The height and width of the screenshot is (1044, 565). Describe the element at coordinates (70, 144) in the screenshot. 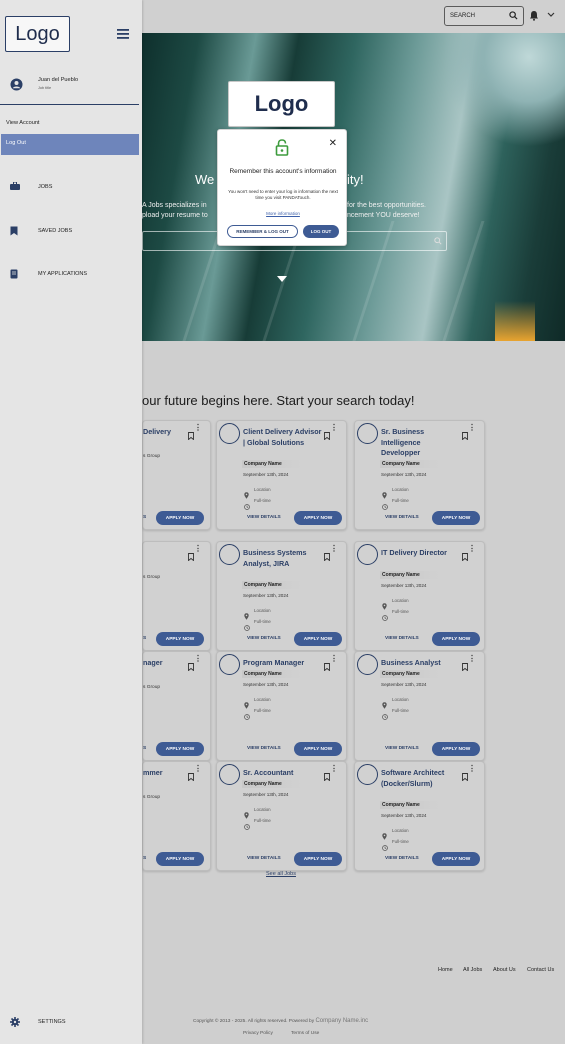

I see `log-out-item: Log Out` at that location.